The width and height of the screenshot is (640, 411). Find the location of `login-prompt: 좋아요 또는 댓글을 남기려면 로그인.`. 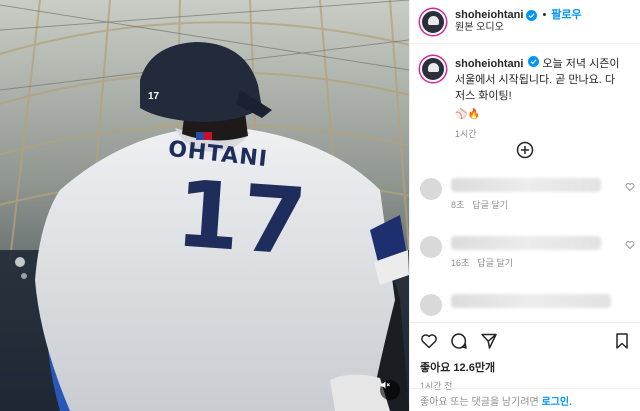

login-prompt: 좋아요 또는 댓글을 남기려면 로그인. is located at coordinates (525, 399).